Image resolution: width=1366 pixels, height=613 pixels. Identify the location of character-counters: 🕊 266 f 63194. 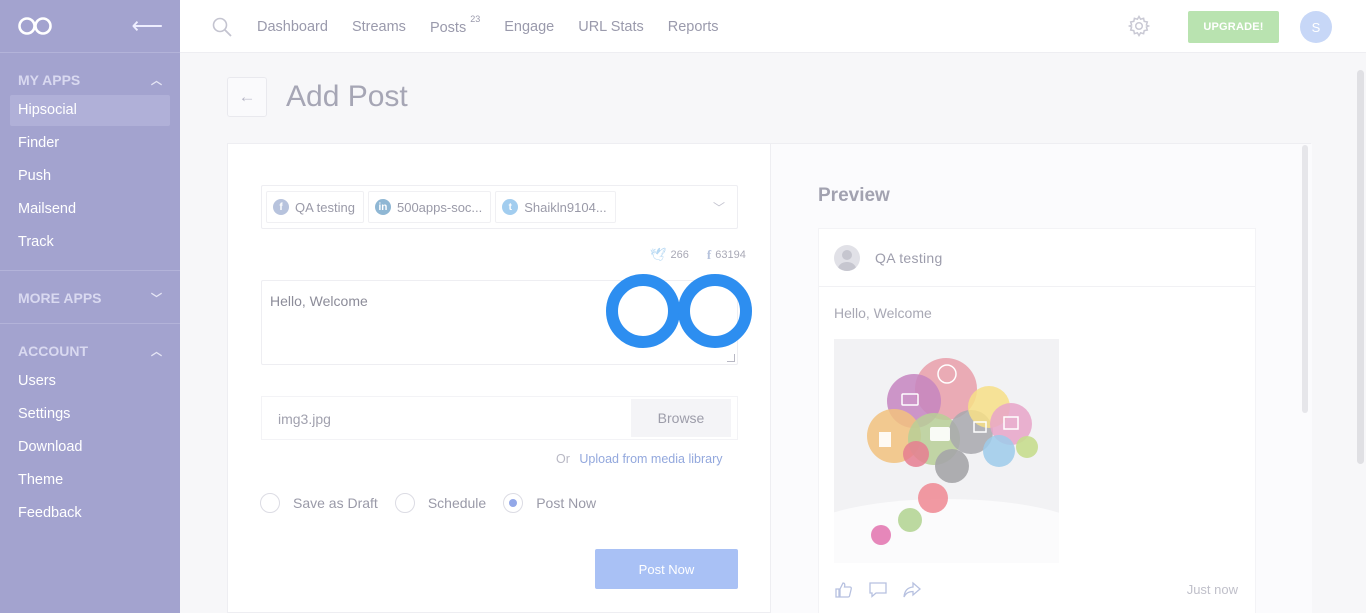
(689, 255).